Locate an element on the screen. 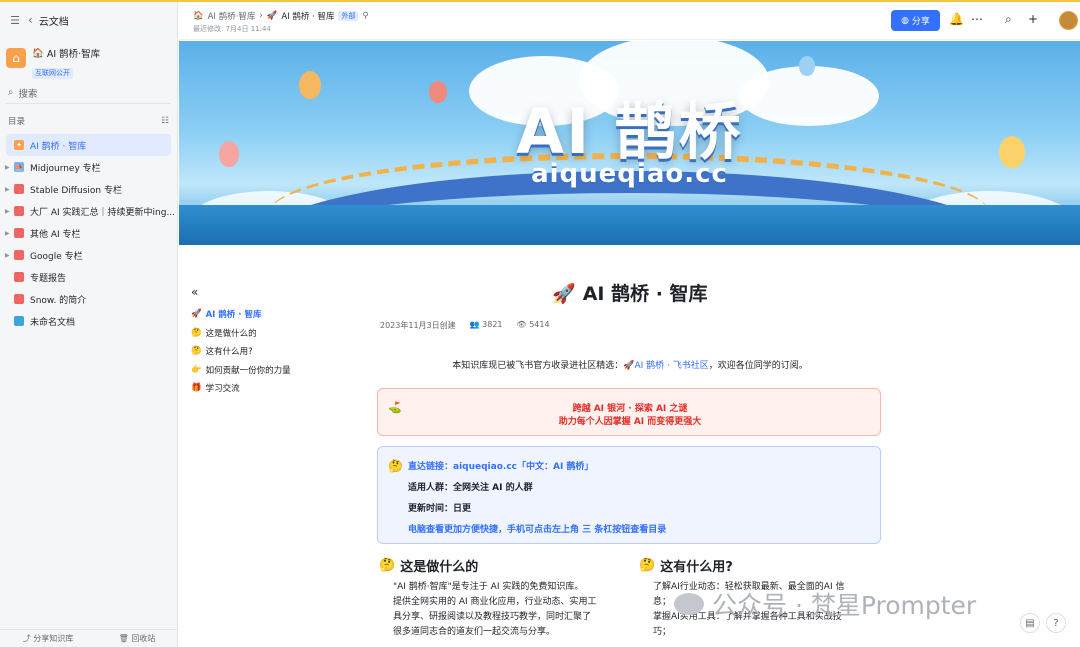 Image resolution: width=1080 pixels, height=647 pixels. search-input: 搜索 is located at coordinates (27, 93).